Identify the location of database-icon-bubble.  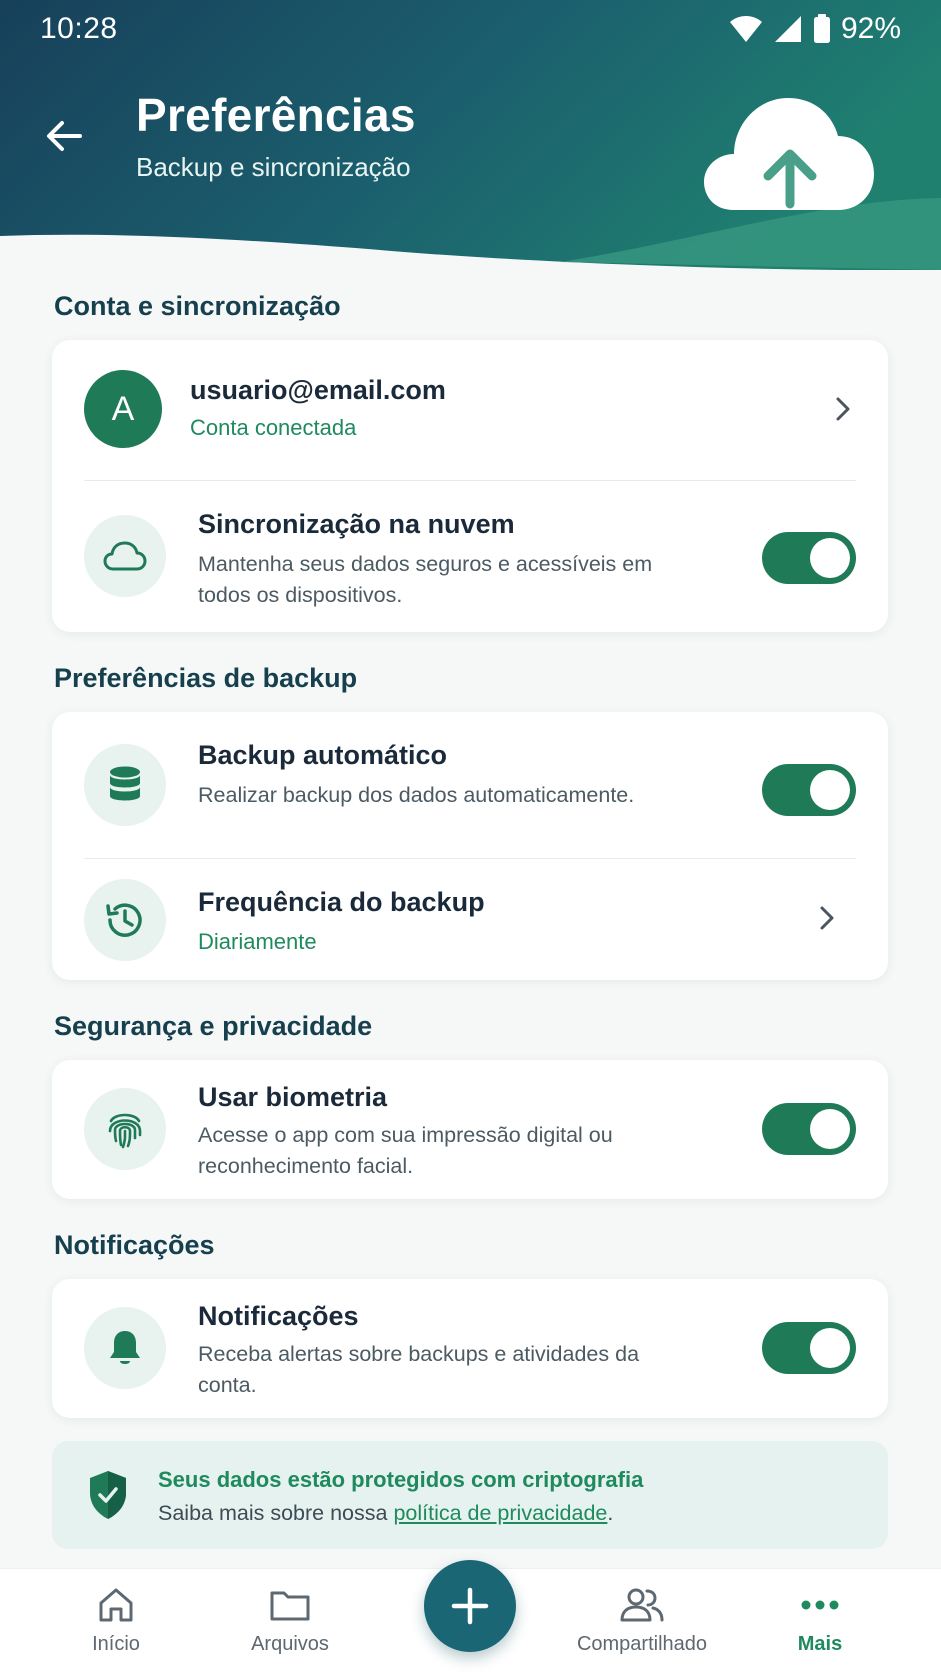
(125, 785).